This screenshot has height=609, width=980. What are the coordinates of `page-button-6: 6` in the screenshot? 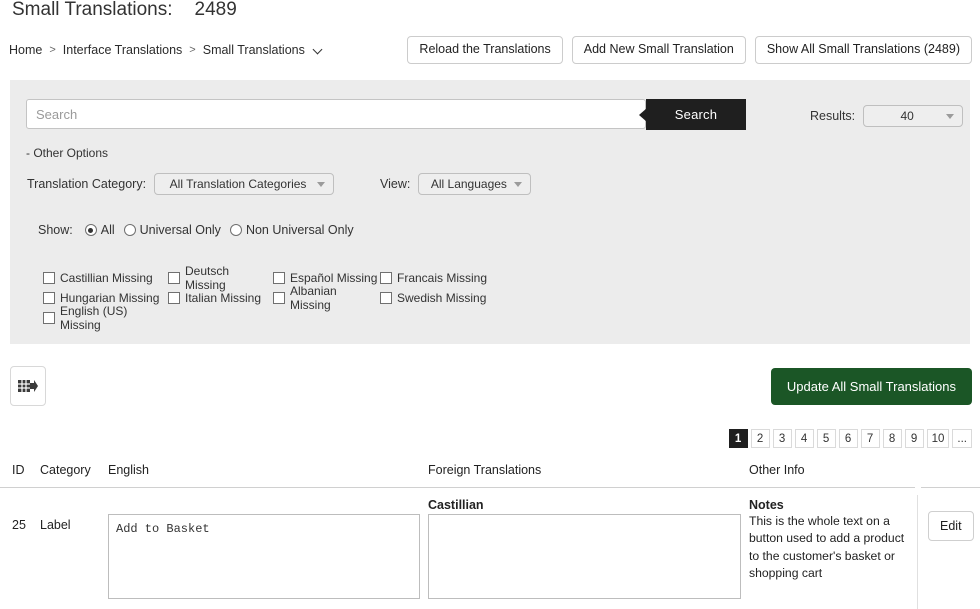 It's located at (848, 438).